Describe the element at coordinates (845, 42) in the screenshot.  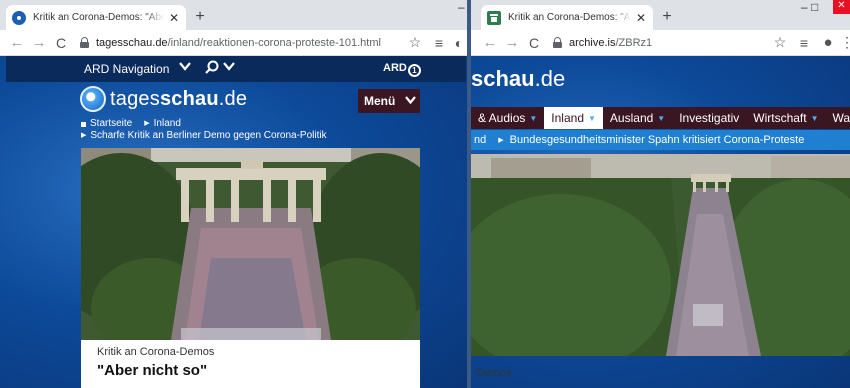
I see `more-icon: ⋮` at that location.